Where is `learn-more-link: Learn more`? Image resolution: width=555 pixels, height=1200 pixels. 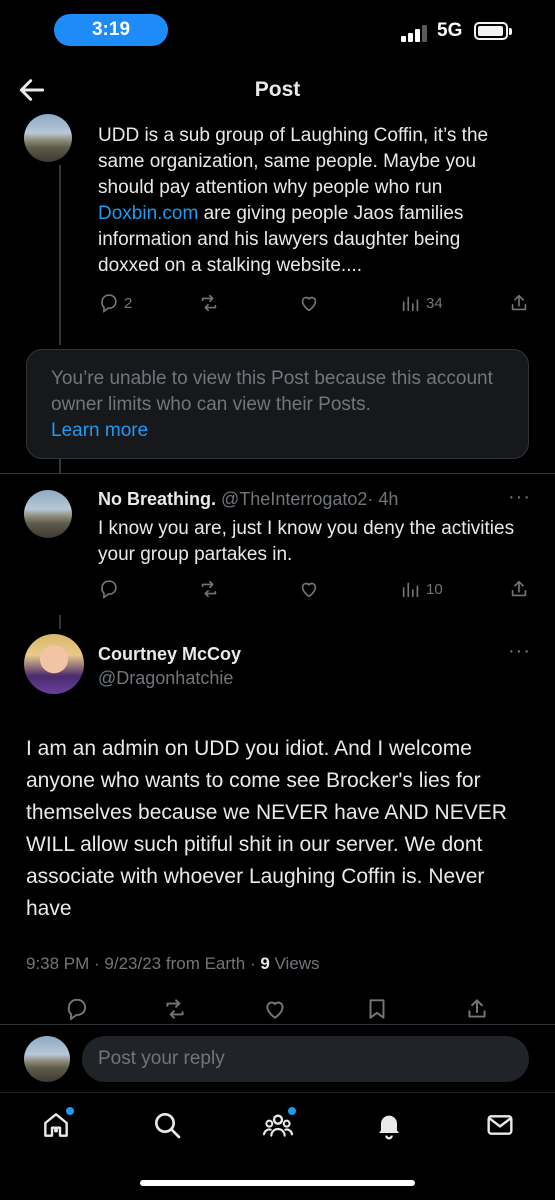
learn-more-link: Learn more is located at coordinates (277, 431).